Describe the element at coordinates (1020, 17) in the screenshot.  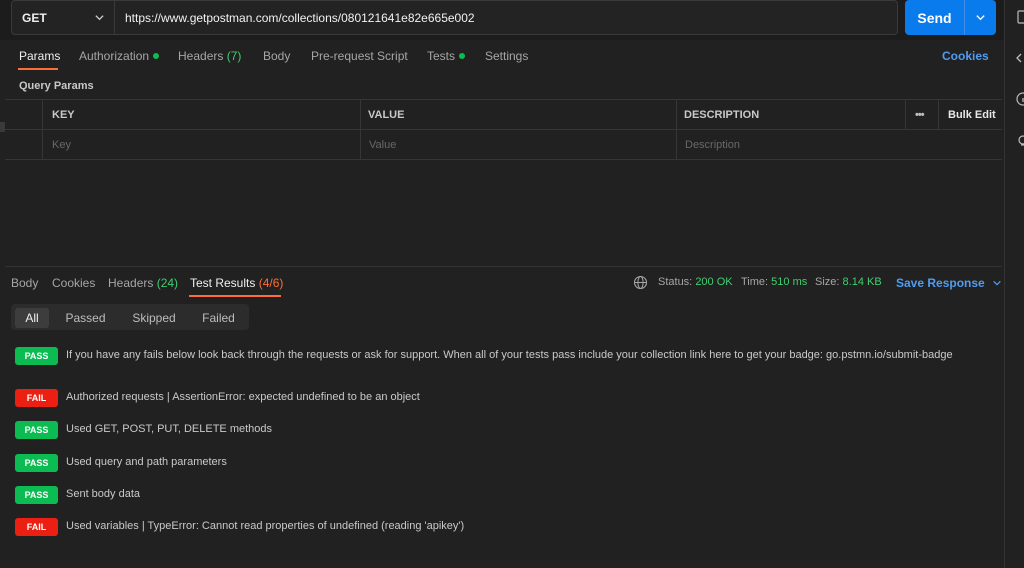
I see `document-icon` at that location.